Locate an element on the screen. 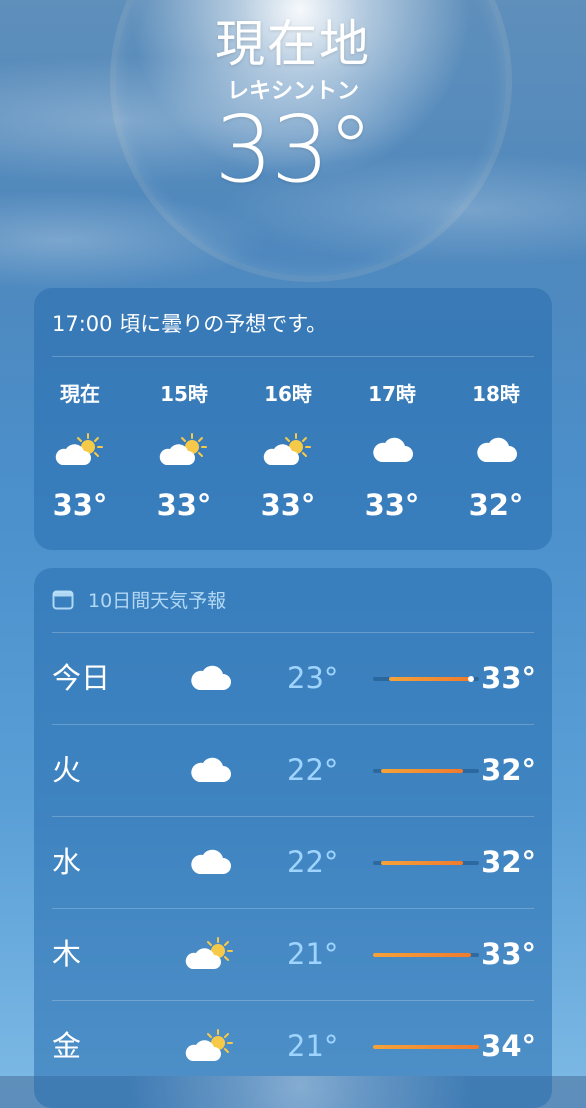 This screenshot has height=1108, width=586. hour-item-18: 18時 32° is located at coordinates (496, 450).